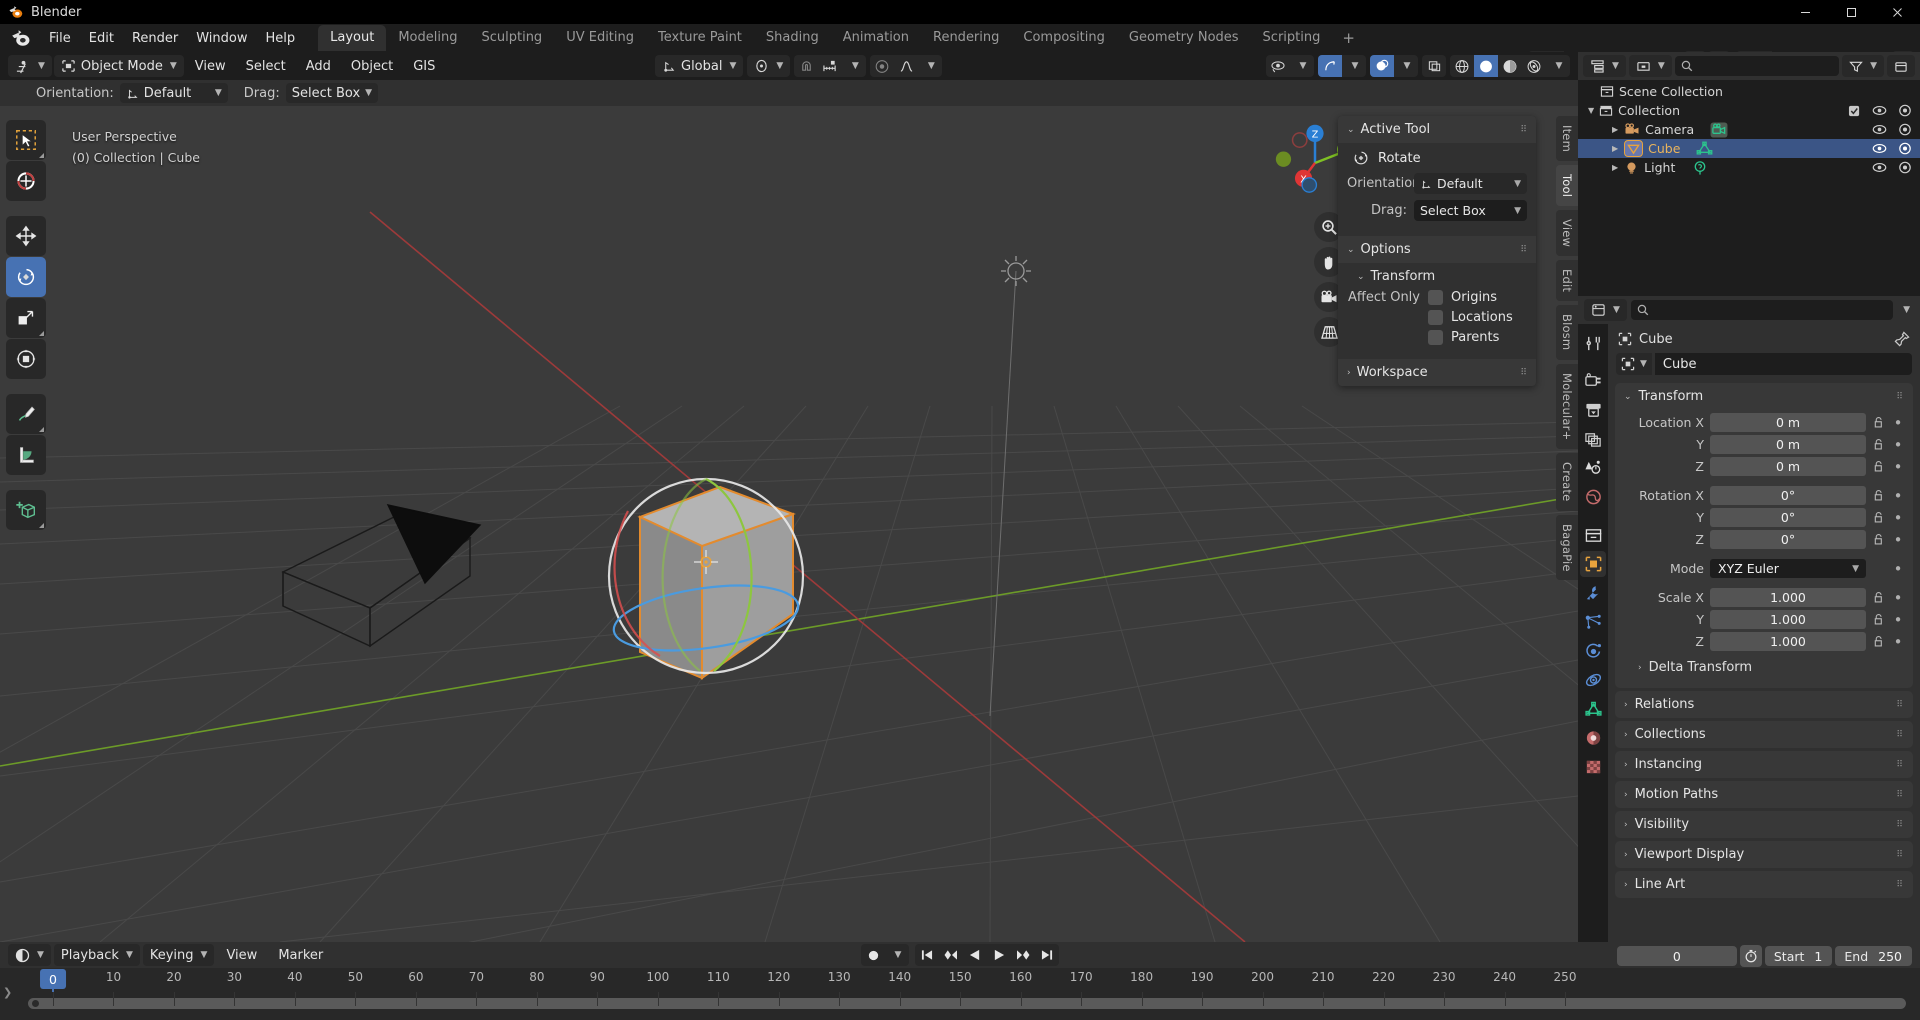 The width and height of the screenshot is (1920, 1020). Describe the element at coordinates (1788, 422) in the screenshot. I see `field-location-x: 0 m` at that location.